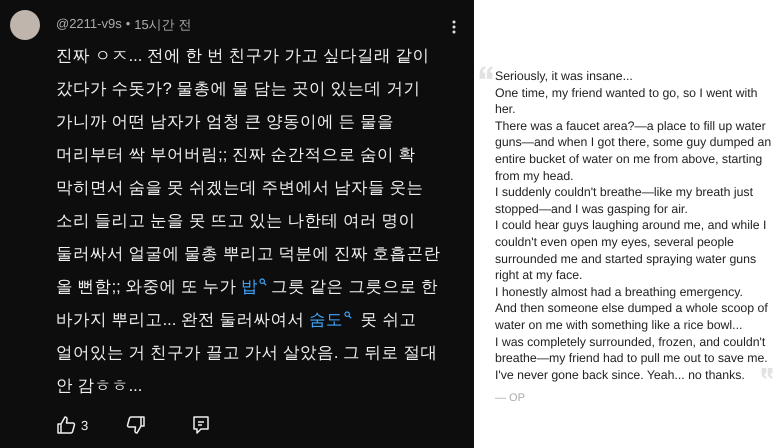  What do you see at coordinates (236, 155) in the screenshot?
I see `comment-text-line: 머리부터 싹 부어버림;; 진짜 순간적으로 숨이 확` at bounding box center [236, 155].